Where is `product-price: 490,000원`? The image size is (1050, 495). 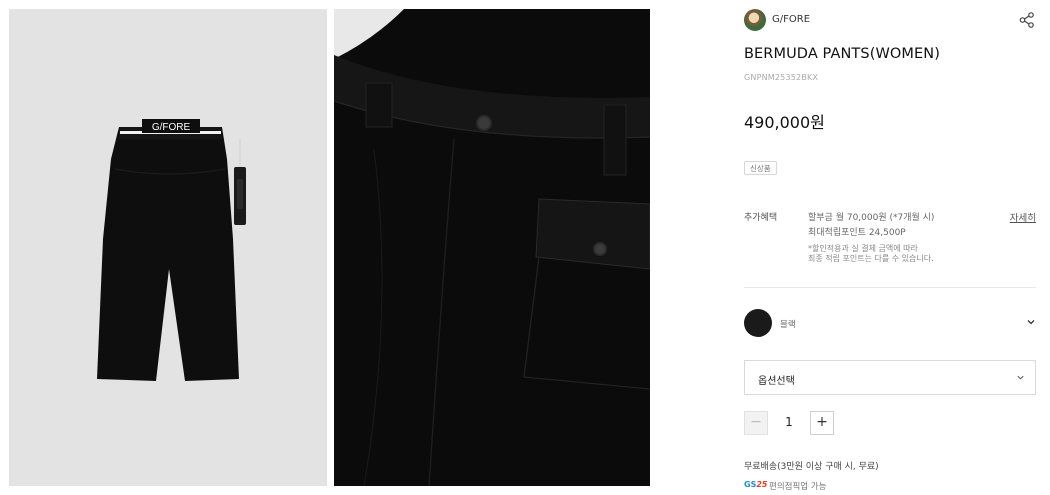 product-price: 490,000원 is located at coordinates (784, 122).